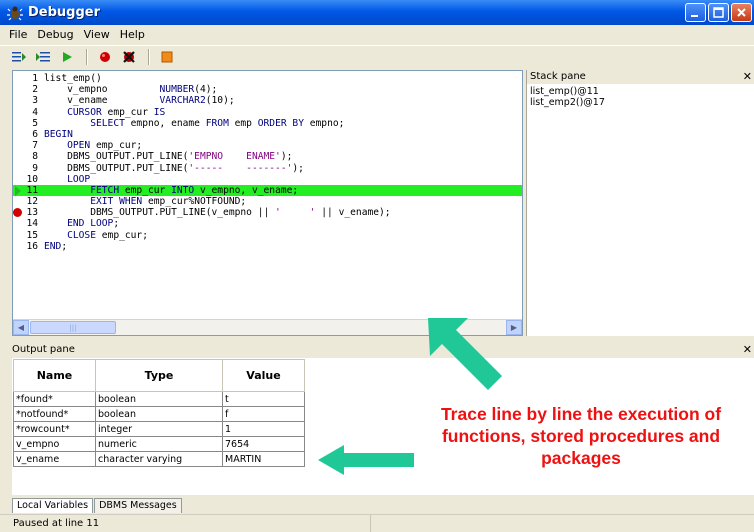 The width and height of the screenshot is (754, 532). I want to click on stack-pane-close-icon: ✕, so click(747, 77).